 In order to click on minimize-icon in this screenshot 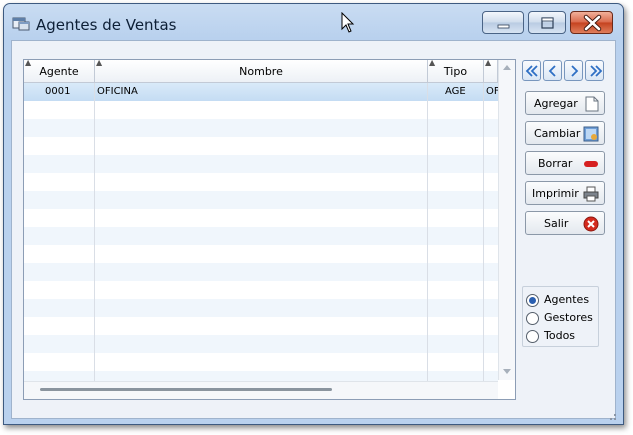, I will do `click(503, 26)`.